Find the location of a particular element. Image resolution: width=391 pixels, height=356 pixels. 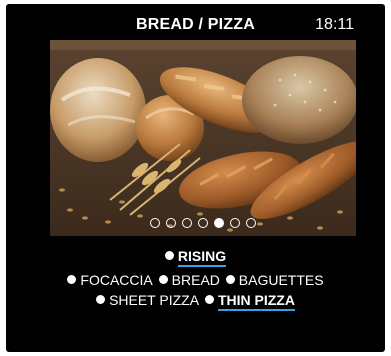

program-focaccia: FOCACCIA is located at coordinates (110, 280).